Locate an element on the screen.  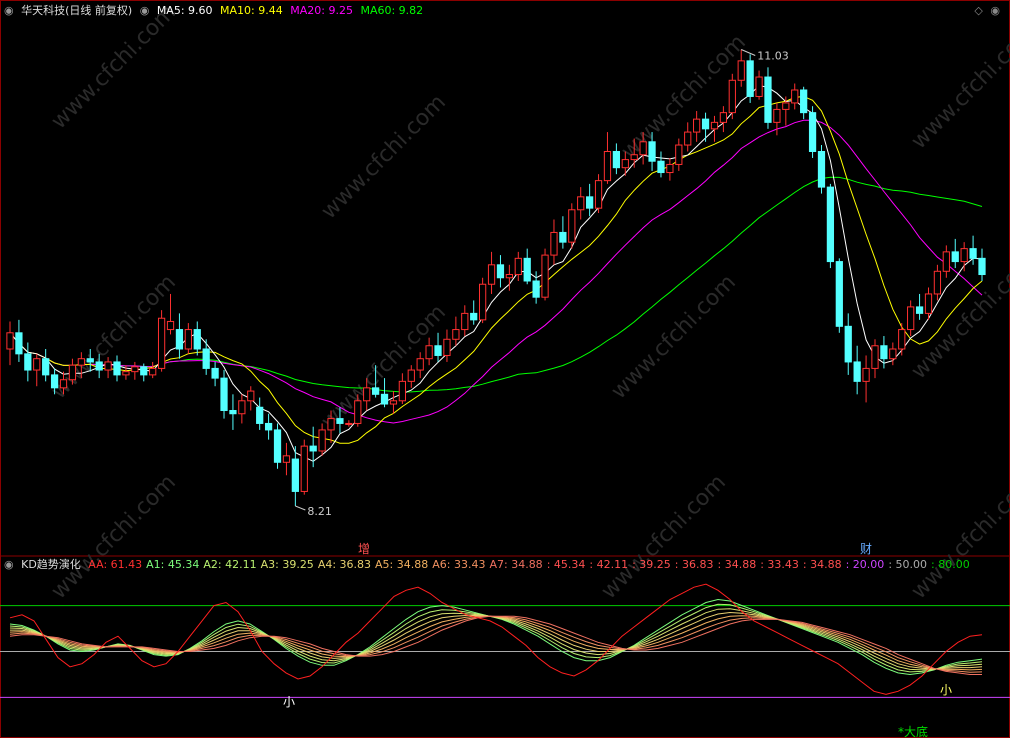
kd-value-11: : 36.83 is located at coordinates (694, 564).